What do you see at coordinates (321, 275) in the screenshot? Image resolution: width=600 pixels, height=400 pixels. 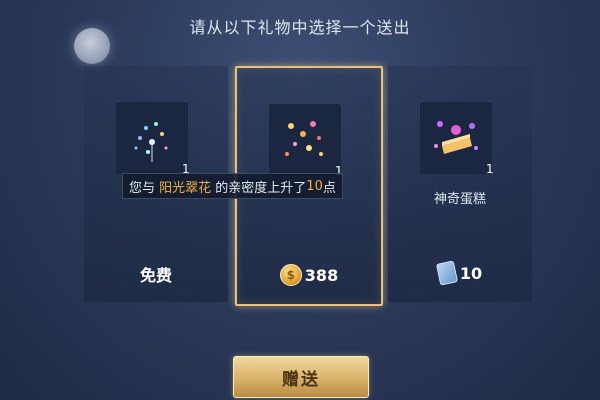 I see `price-label: 388` at bounding box center [321, 275].